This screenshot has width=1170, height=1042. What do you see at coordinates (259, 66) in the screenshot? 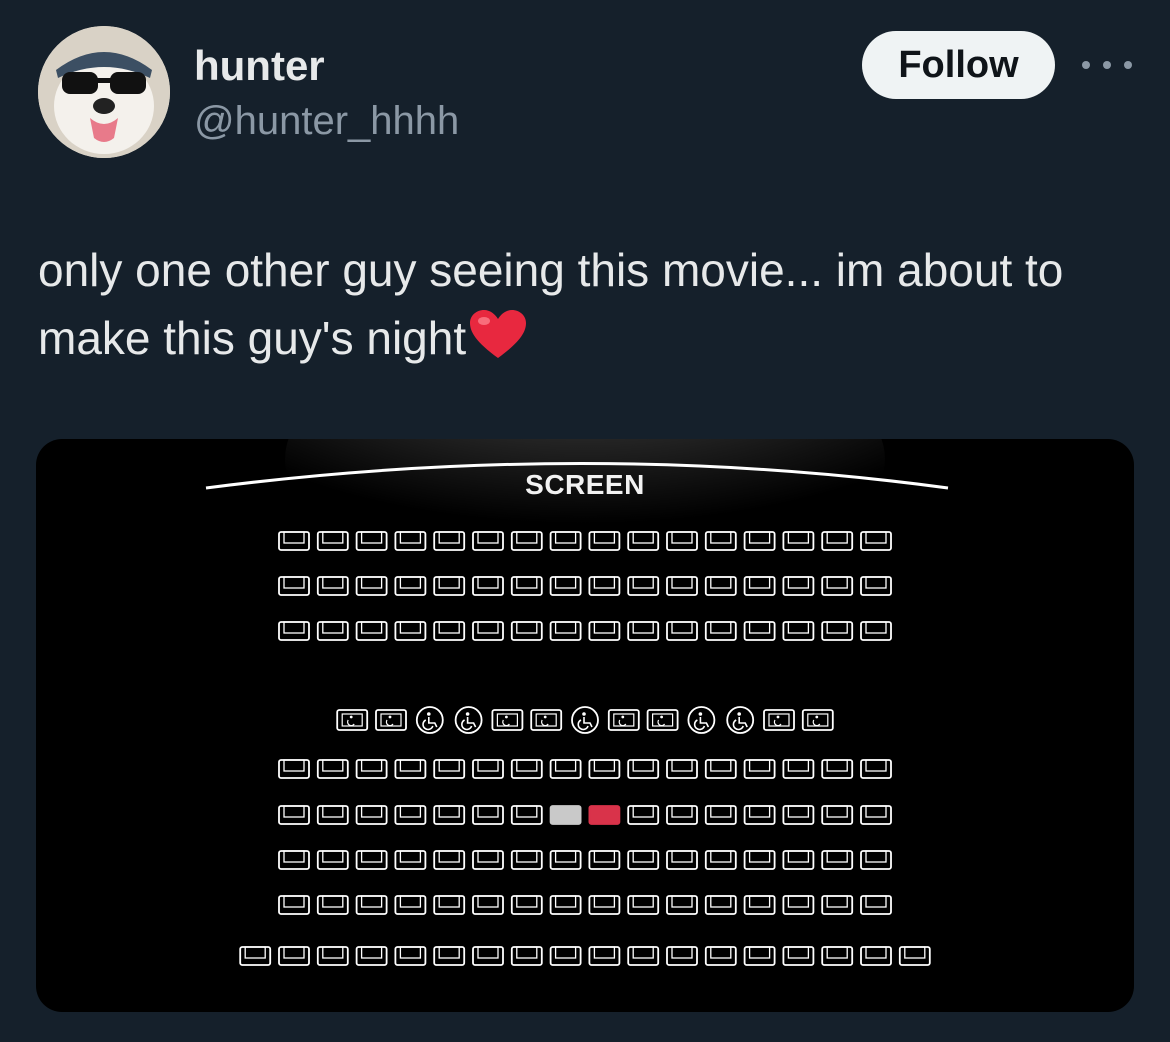
I see `display-name: hunter` at bounding box center [259, 66].